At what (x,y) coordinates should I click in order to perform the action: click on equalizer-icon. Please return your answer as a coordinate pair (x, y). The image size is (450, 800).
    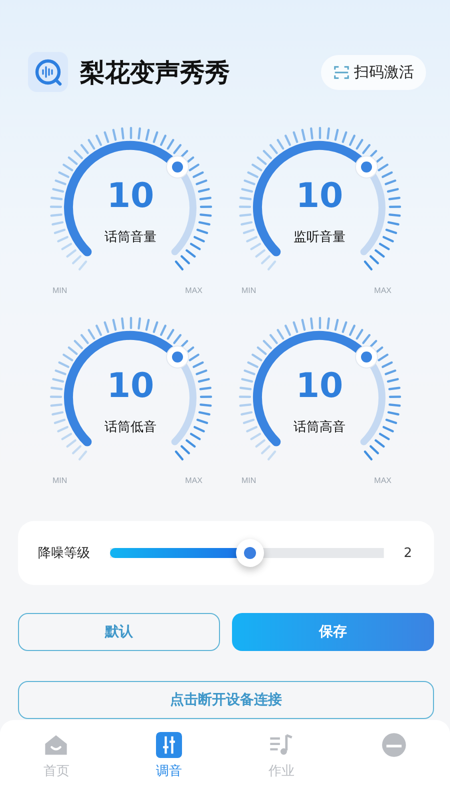
    Looking at the image, I should click on (169, 745).